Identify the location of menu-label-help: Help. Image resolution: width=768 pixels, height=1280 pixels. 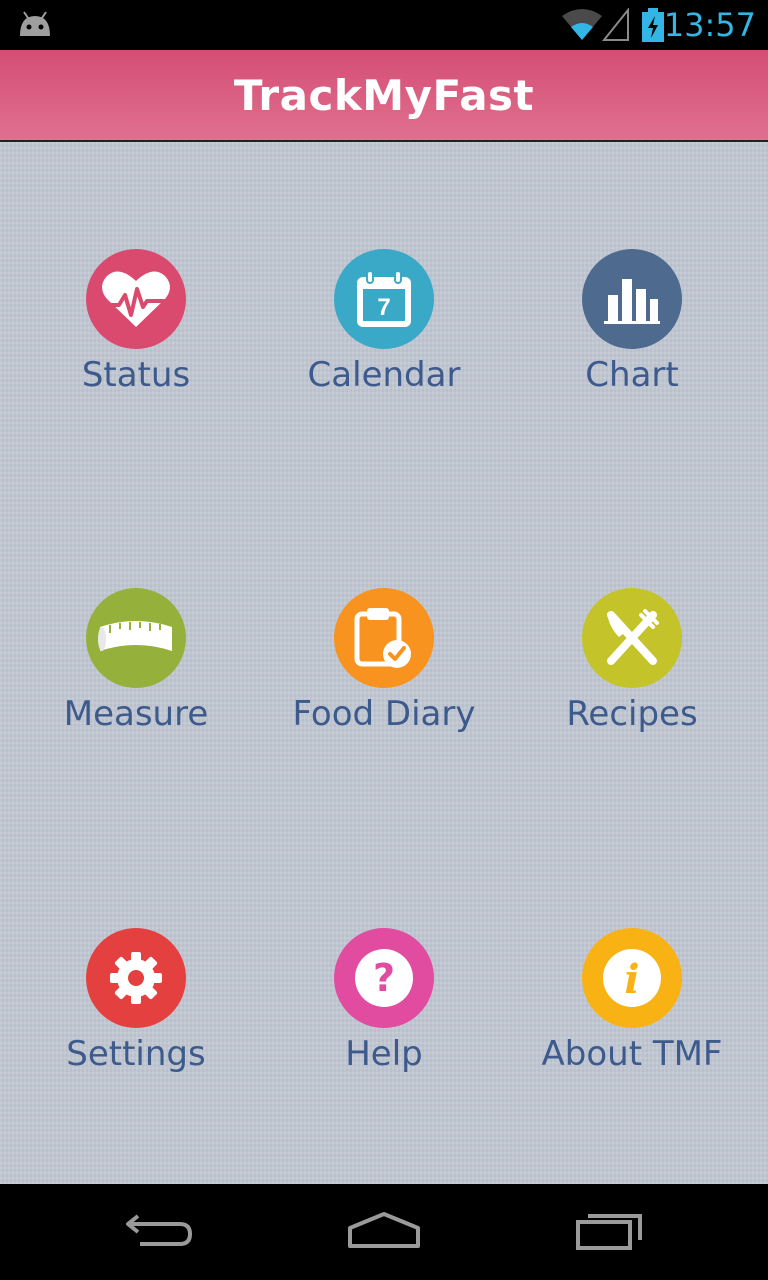
(384, 1054).